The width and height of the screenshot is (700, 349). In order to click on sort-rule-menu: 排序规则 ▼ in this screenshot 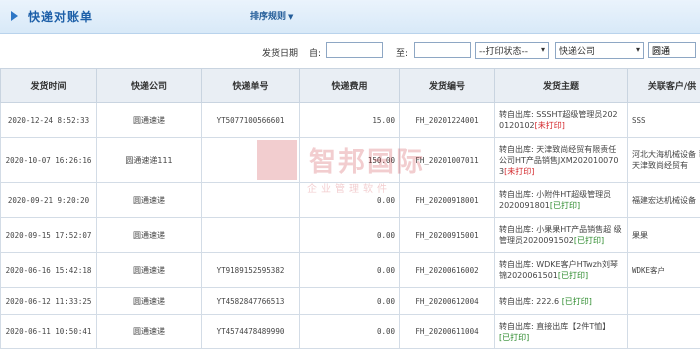, I will do `click(271, 15)`.